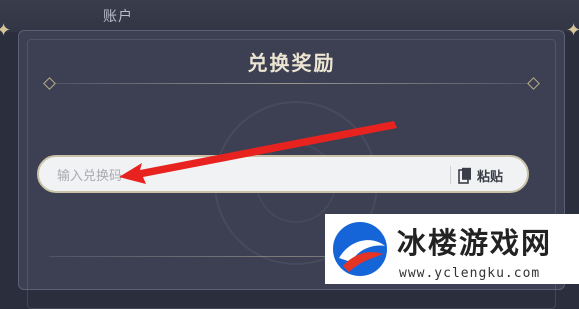  I want to click on dialog-title: 兑换奖励, so click(291, 63).